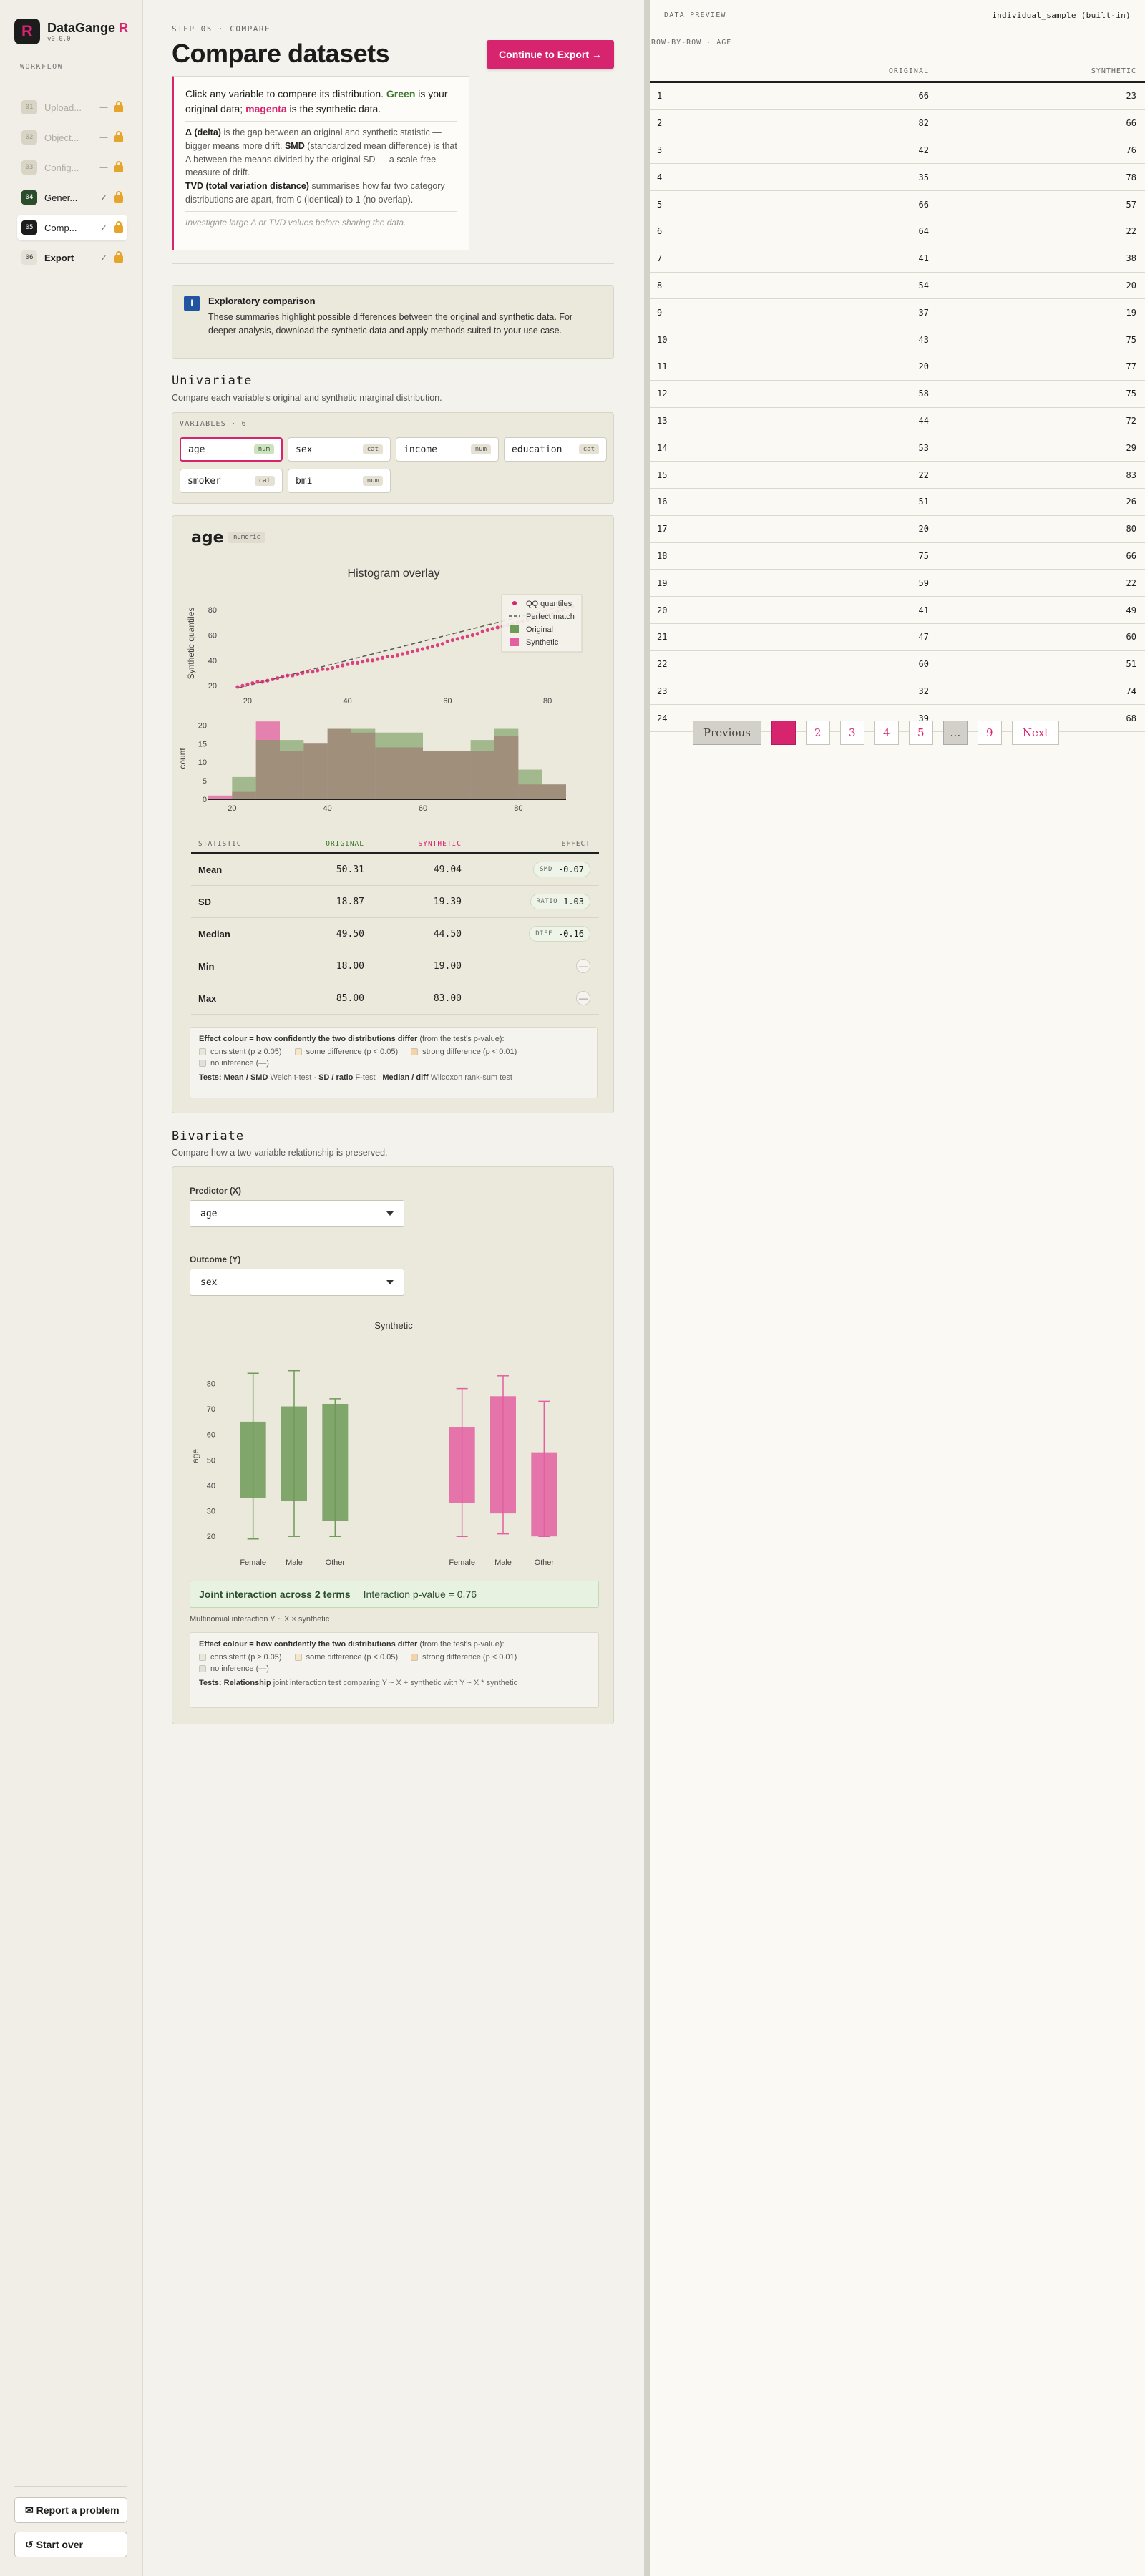 The height and width of the screenshot is (2576, 1145). Describe the element at coordinates (1131, 339) in the screenshot. I see `synthetic-value: 75` at that location.